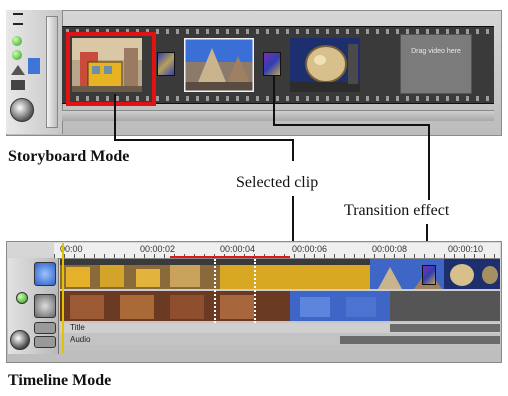 This screenshot has width=508, height=396. What do you see at coordinates (445, 306) in the screenshot?
I see `overlay-empty` at bounding box center [445, 306].